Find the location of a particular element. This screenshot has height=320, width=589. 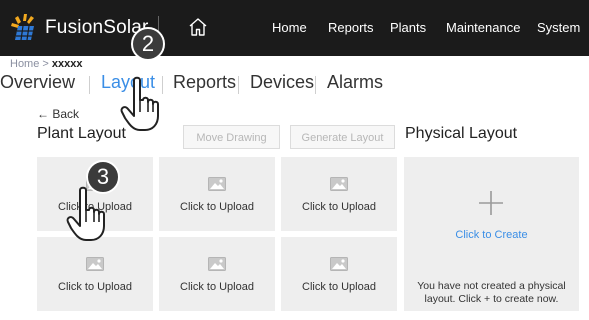

fusionsolar-logo-icon is located at coordinates (22, 27).